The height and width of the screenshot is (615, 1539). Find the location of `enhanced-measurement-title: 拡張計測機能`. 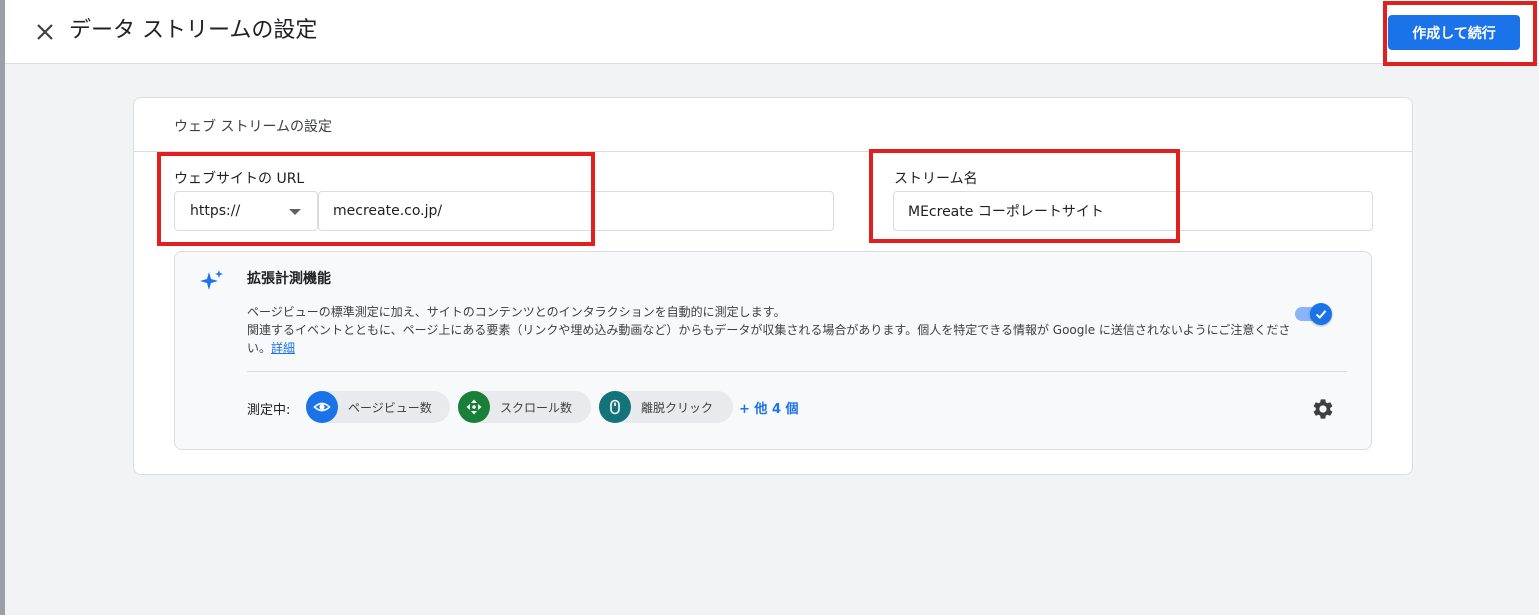

enhanced-measurement-title: 拡張計測機能 is located at coordinates (289, 279).